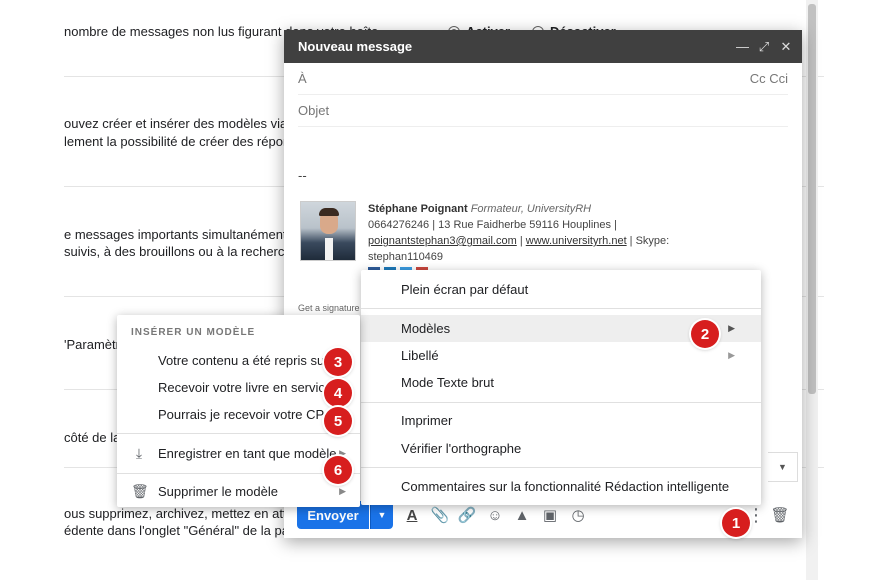 This screenshot has height=580, width=872. I want to click on save-as-template-item: ⤓ Enregistrer en tant que modèle ▶, so click(238, 453).